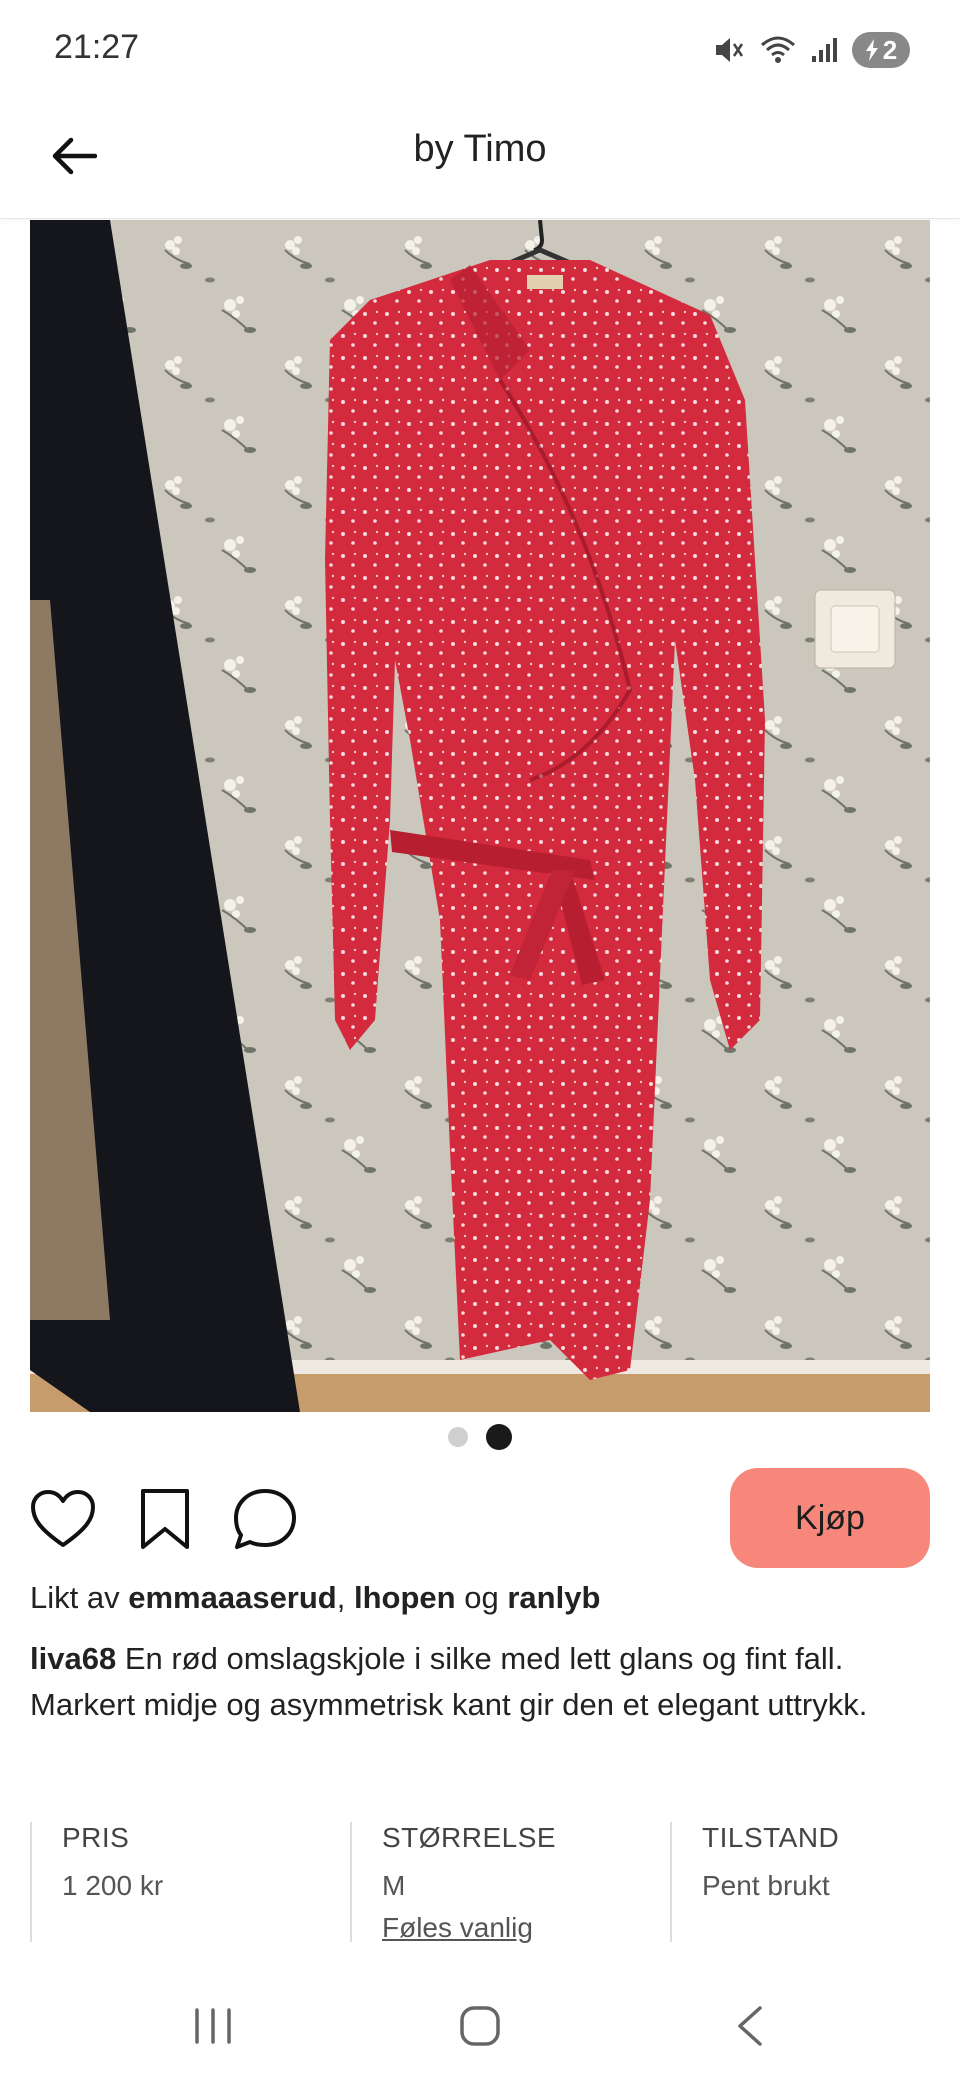  I want to click on chevron-left-icon, so click(750, 2026).